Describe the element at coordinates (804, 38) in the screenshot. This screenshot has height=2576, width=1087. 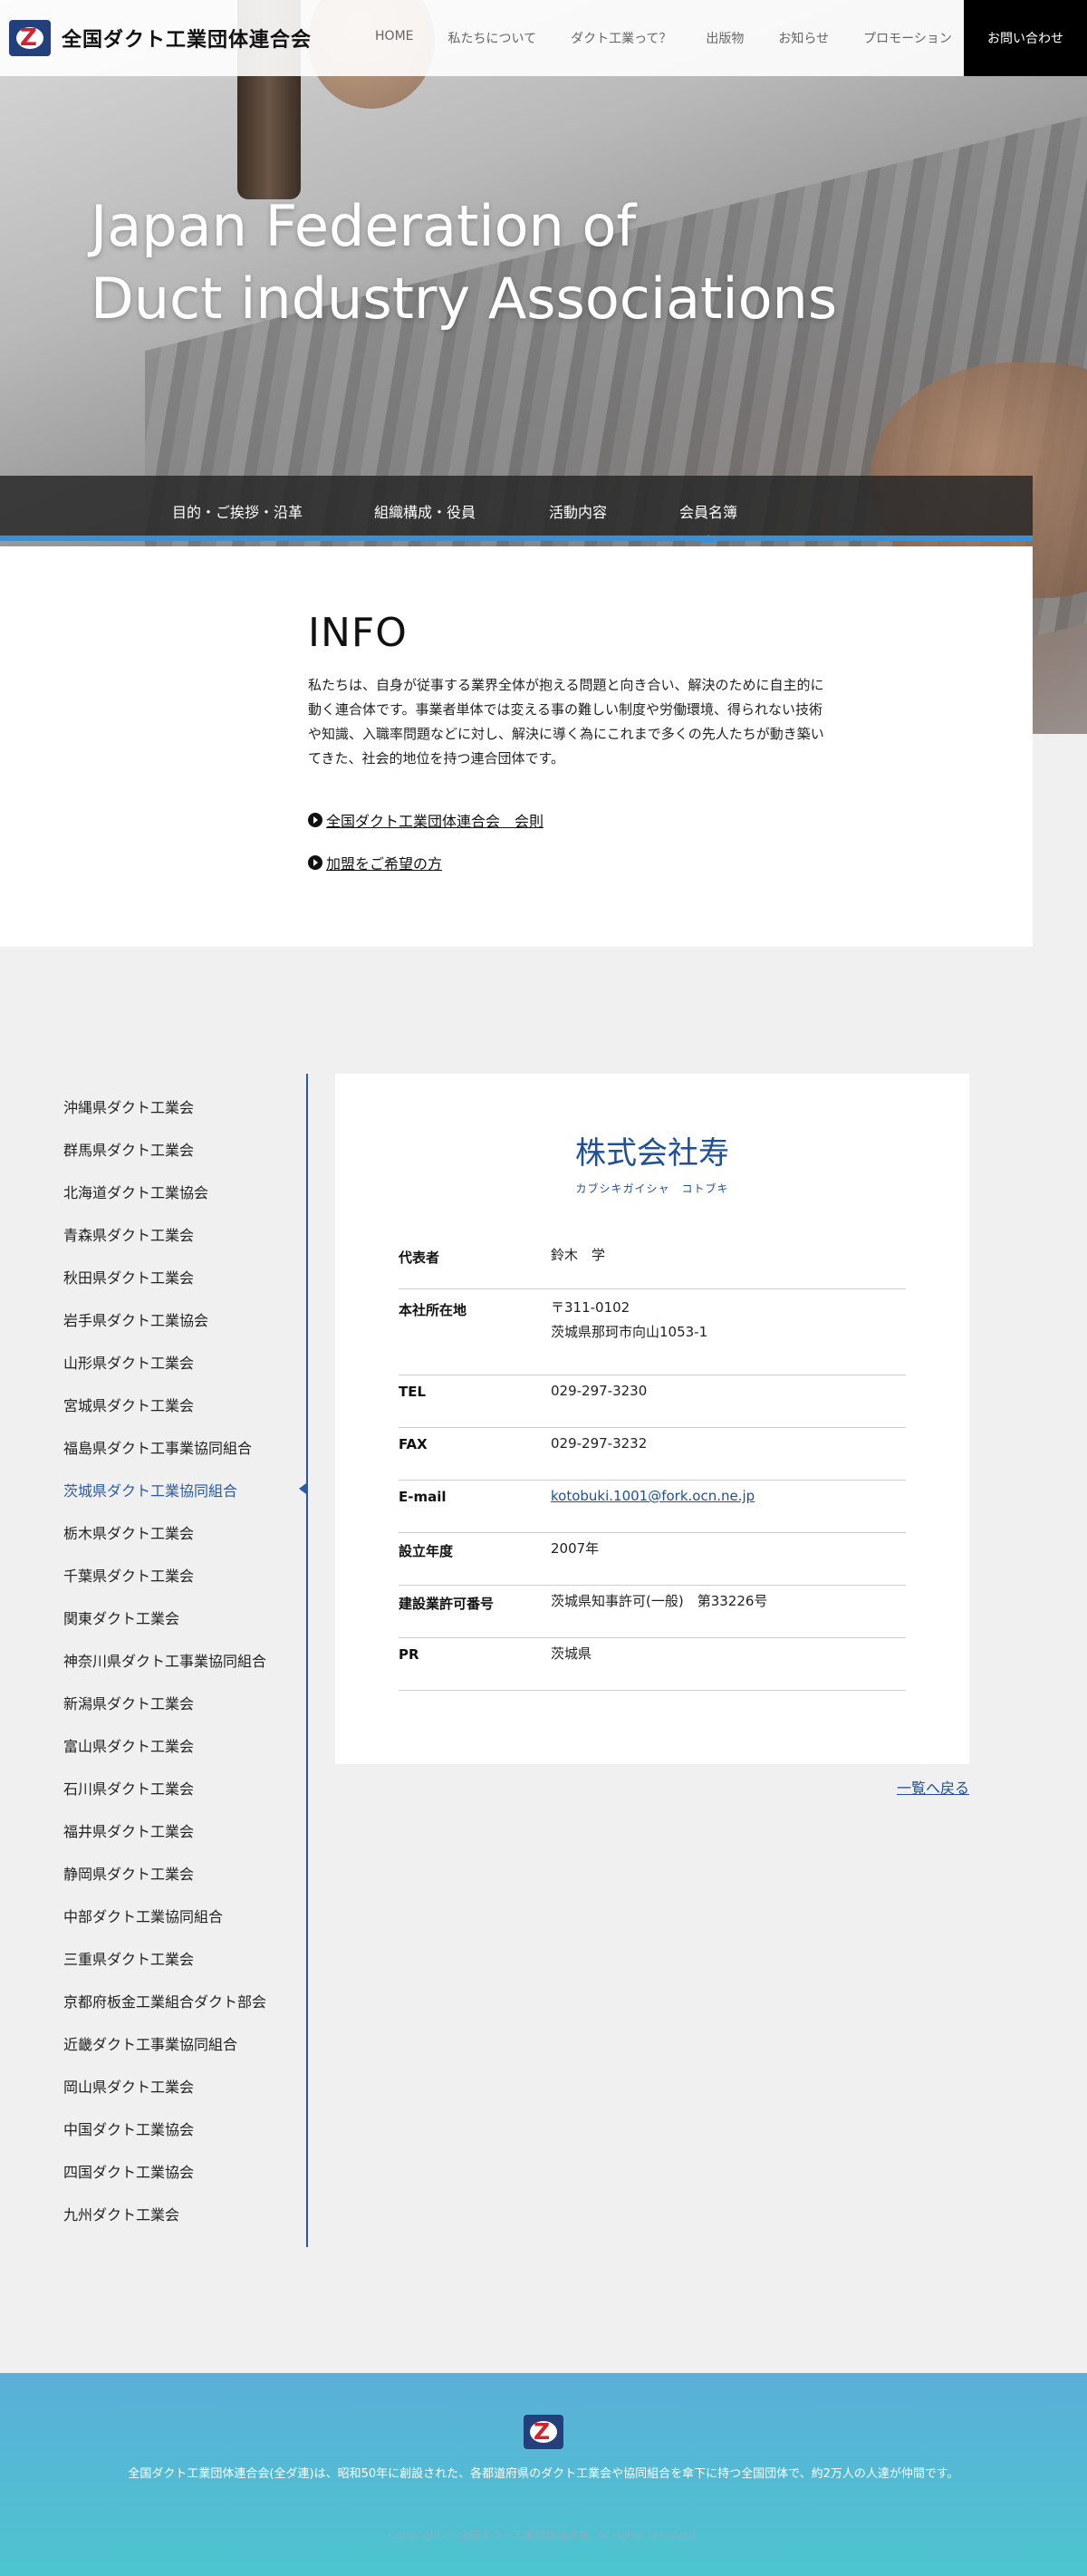
I see `nav-news: お知らせ` at that location.